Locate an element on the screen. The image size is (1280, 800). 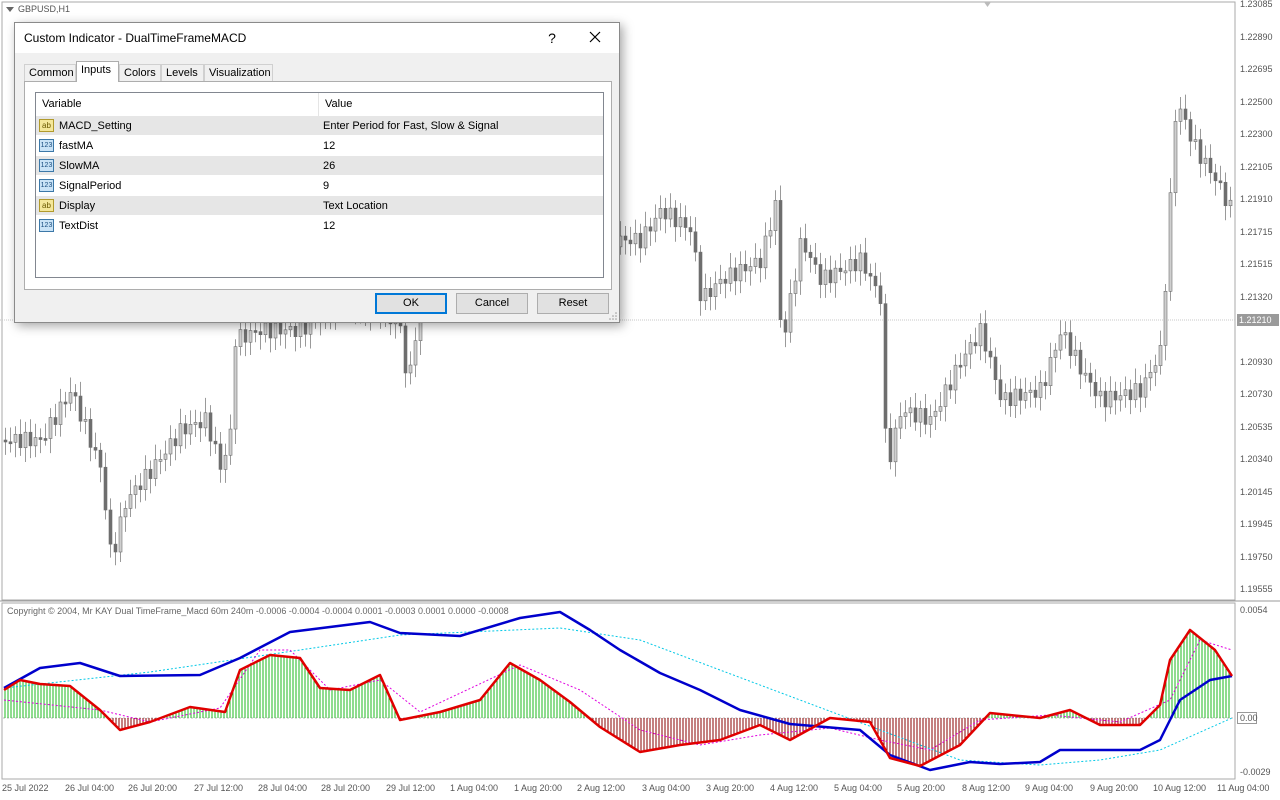
dialog-titlebar: Custom Indicator - DualTimeFrameMACD ? is located at coordinates (317, 38).